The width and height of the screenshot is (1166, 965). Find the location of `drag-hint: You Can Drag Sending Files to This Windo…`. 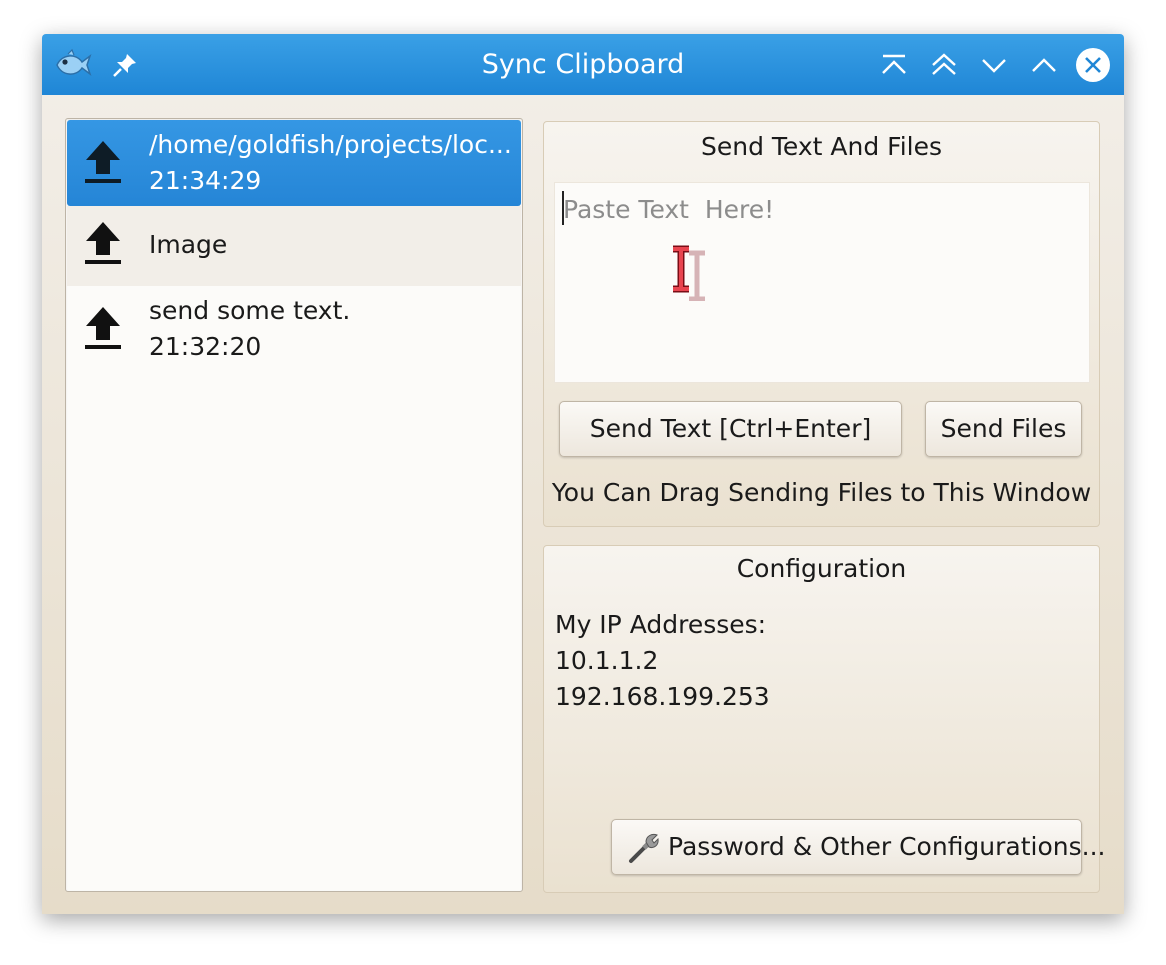

drag-hint: You Can Drag Sending Files to This Windo… is located at coordinates (821, 492).